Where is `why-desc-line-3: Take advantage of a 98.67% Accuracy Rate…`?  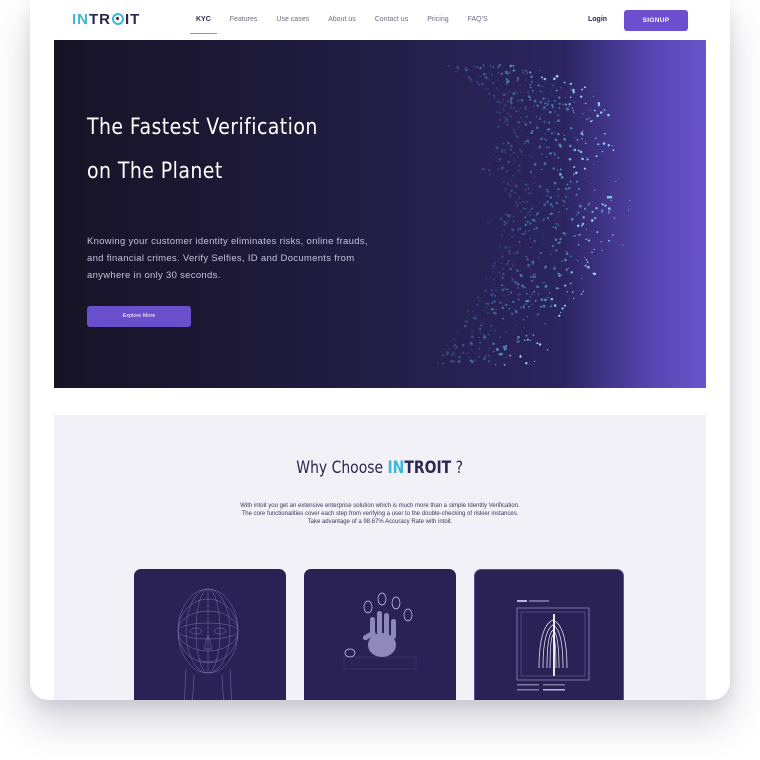
why-desc-line-3: Take advantage of a 98.67% Accuracy Rate… is located at coordinates (380, 522).